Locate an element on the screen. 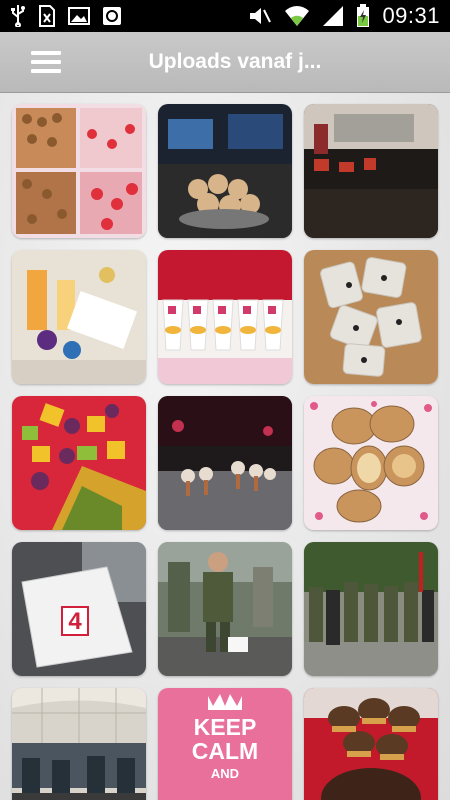 Image resolution: width=450 pixels, height=800 pixels. photo-thumbnail: 4 is located at coordinates (79, 609).